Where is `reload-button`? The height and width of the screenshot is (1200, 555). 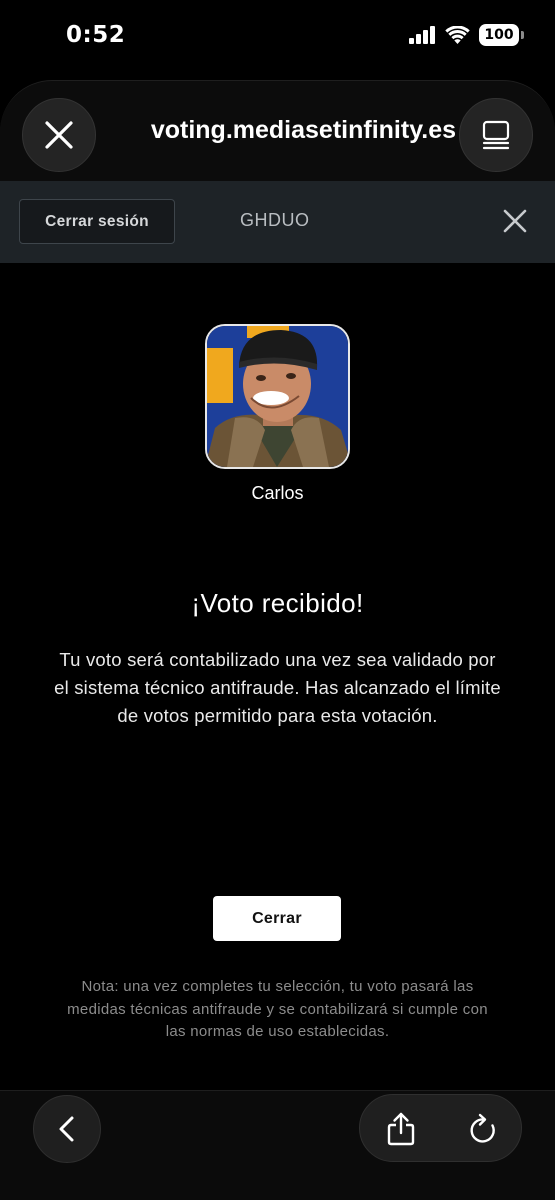 reload-button is located at coordinates (483, 1129).